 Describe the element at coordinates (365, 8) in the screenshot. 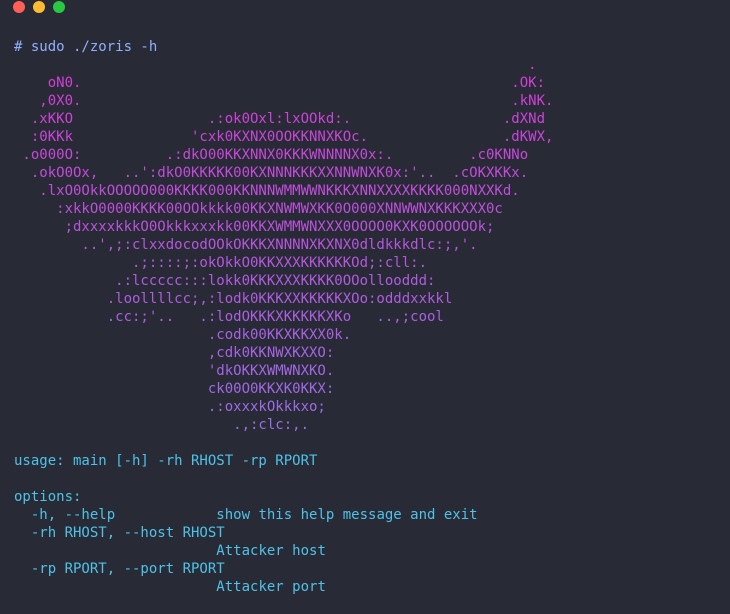

I see `title-bar` at that location.